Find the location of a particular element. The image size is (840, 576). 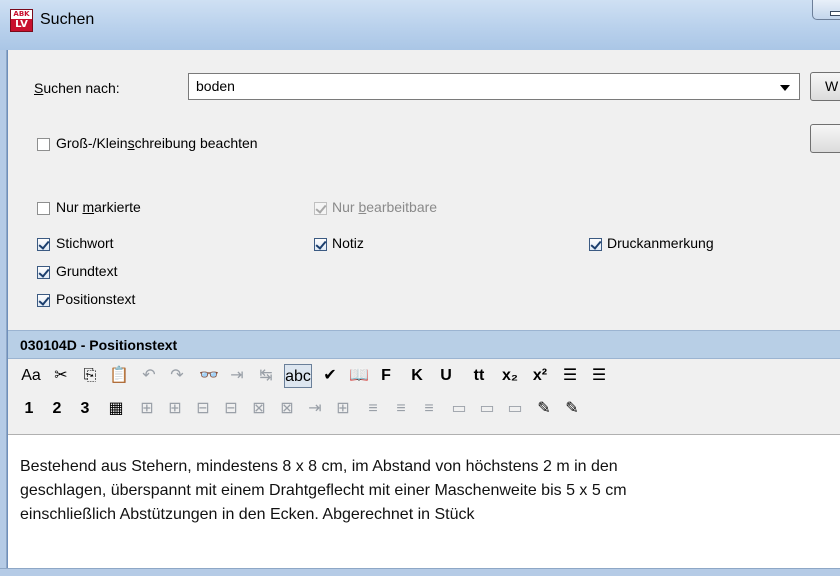

only-editable-label: Nur bearbeitbare is located at coordinates (385, 207).